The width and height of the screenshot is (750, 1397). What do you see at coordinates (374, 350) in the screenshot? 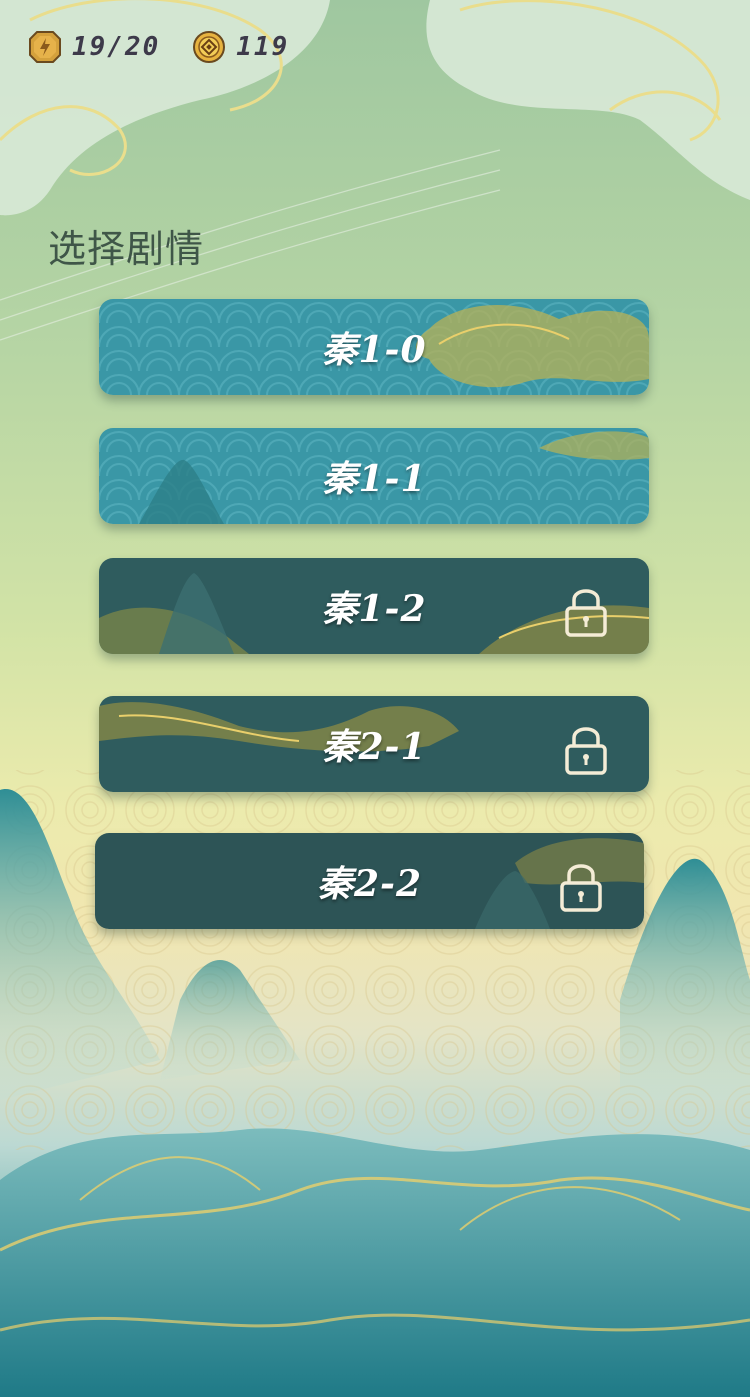
I see `level-label: 秦1-0` at bounding box center [374, 350].